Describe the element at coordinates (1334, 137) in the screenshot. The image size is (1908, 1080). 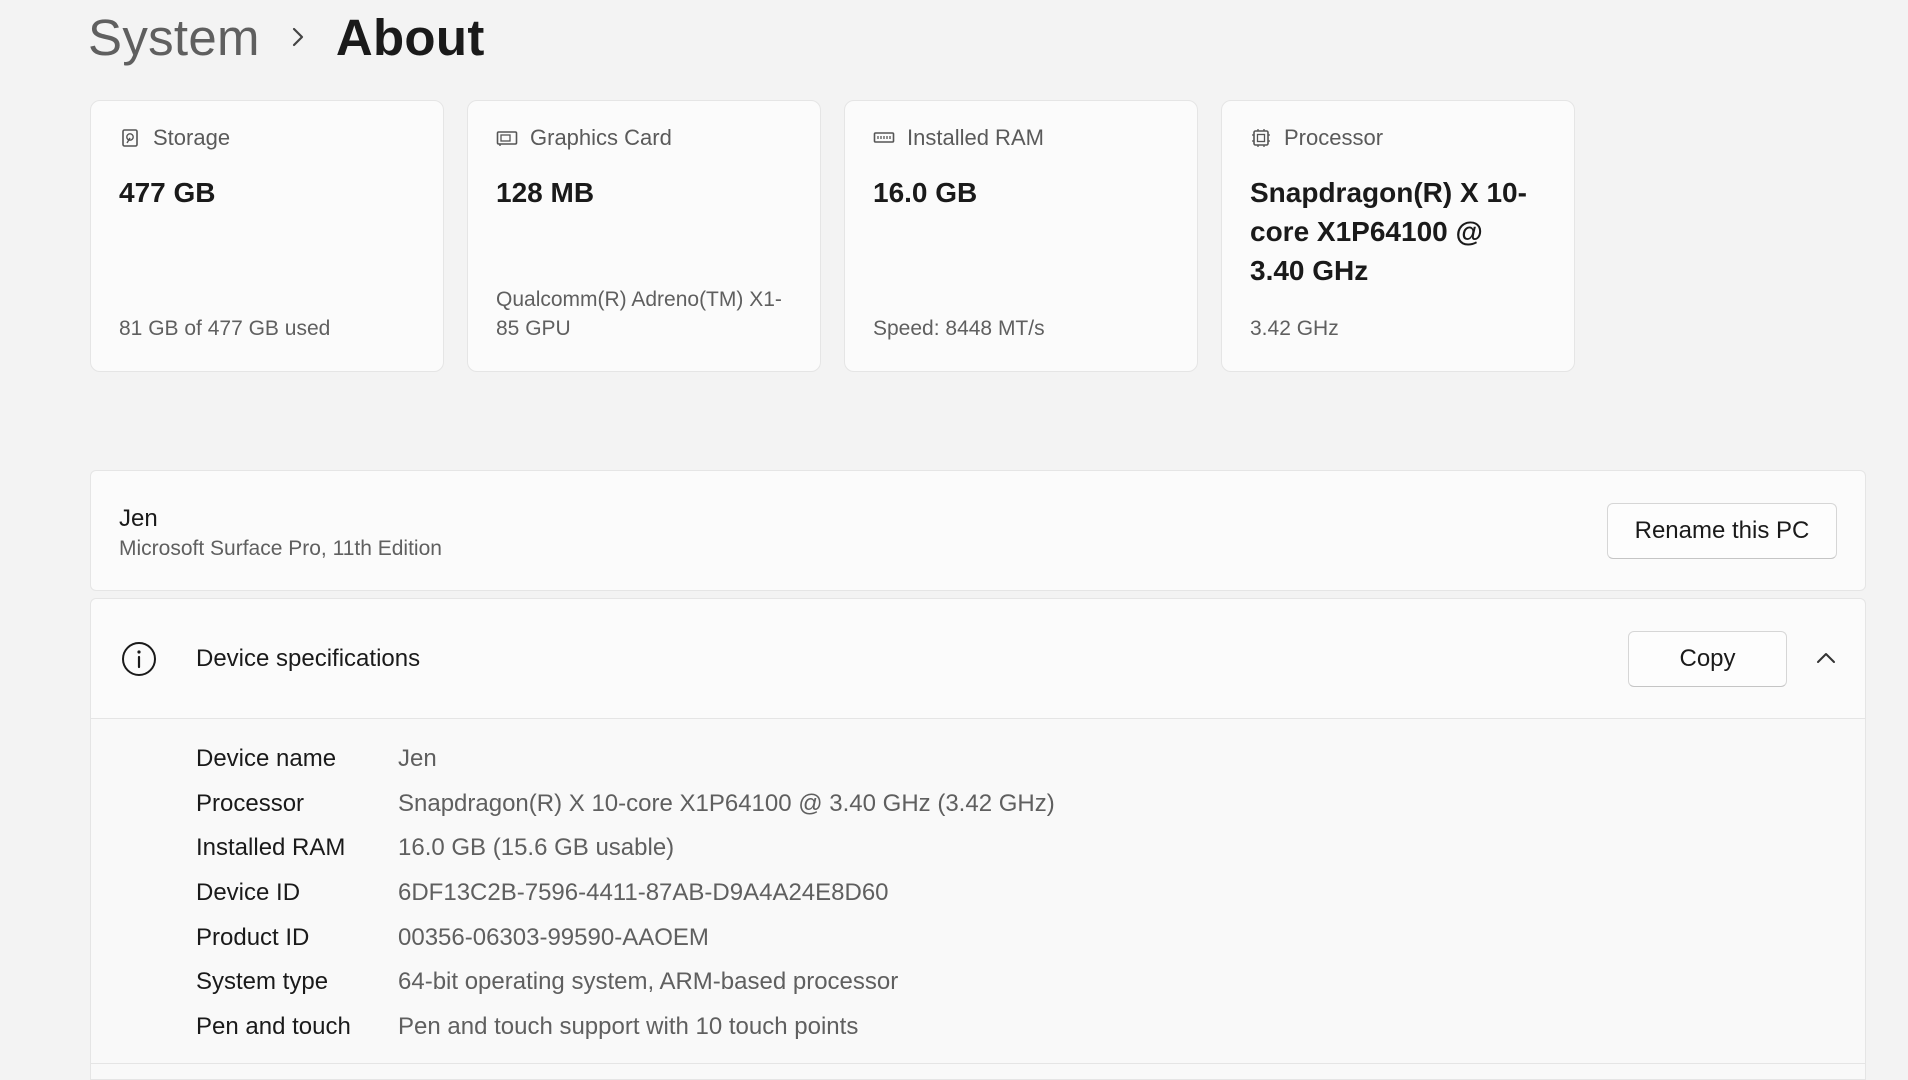
I see `card-title: Processor` at that location.